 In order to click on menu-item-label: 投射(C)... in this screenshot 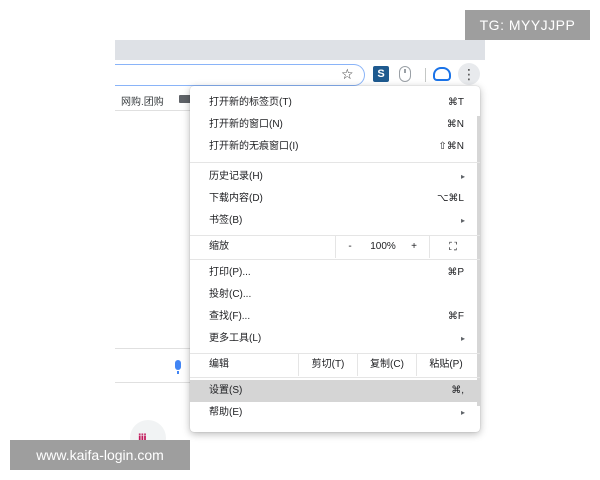, I will do `click(230, 294)`.